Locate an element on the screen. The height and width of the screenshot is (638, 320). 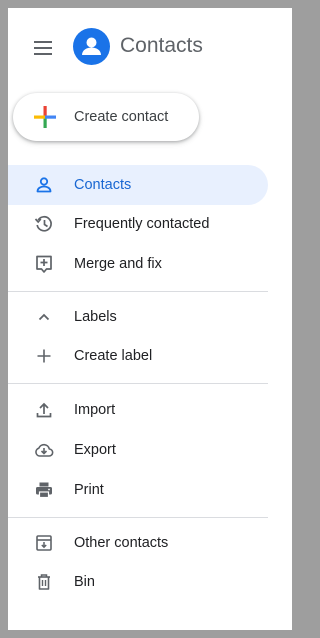
upload-icon is located at coordinates (44, 410).